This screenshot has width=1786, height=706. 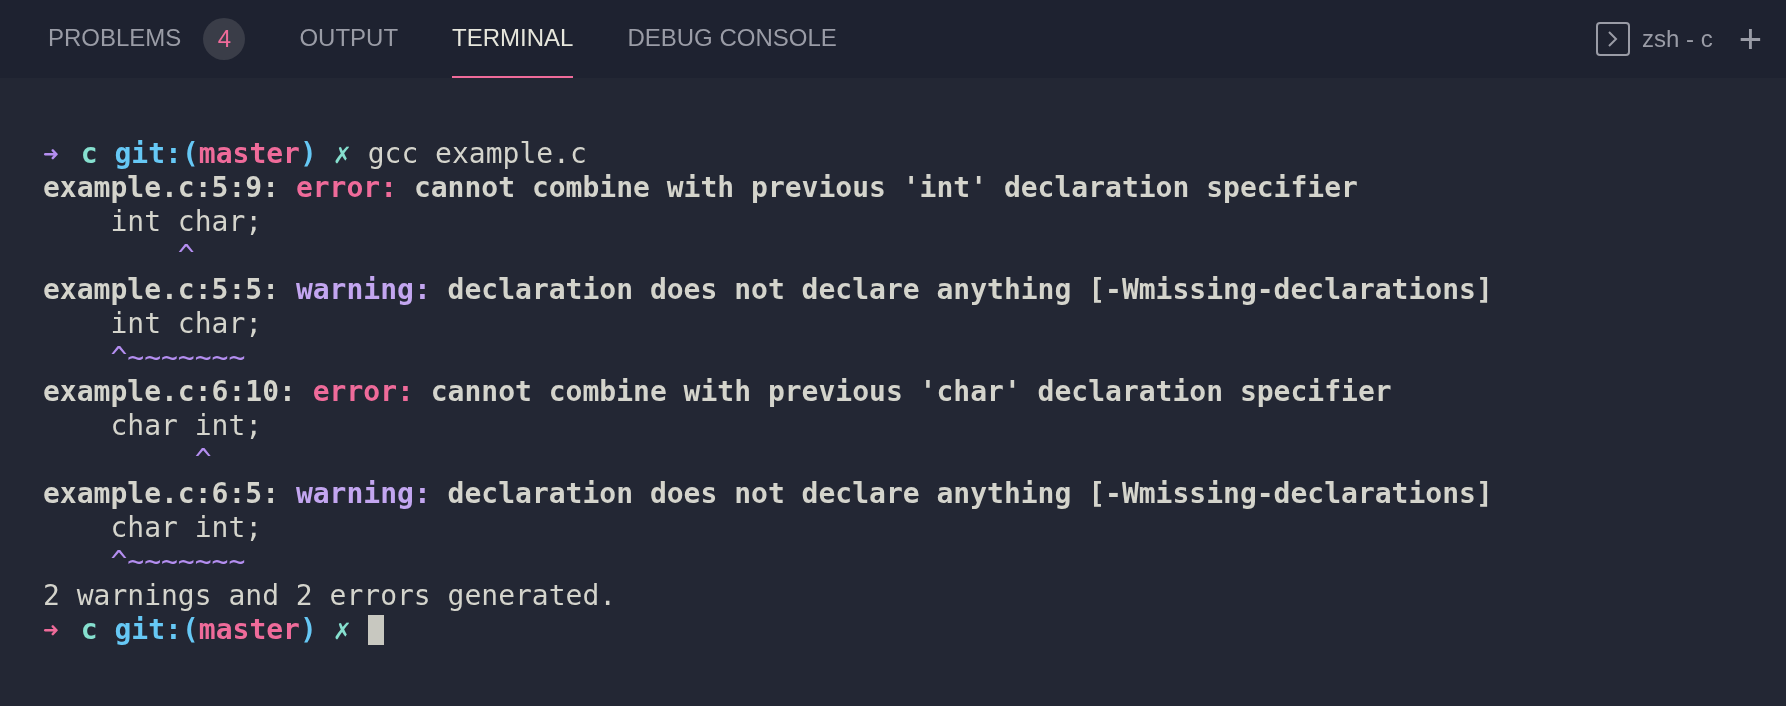 What do you see at coordinates (911, 391) in the screenshot?
I see `diagnostic-text: cannot combine with previous 'char' declaration specifier` at bounding box center [911, 391].